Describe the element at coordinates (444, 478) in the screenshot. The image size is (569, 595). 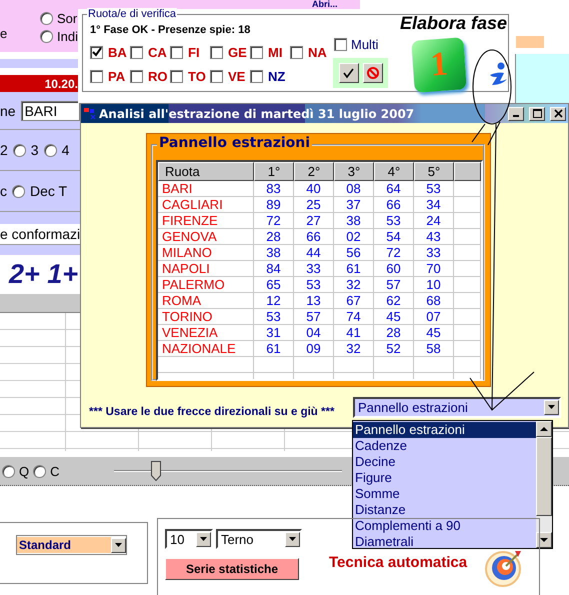
I see `list-option: Figure` at that location.